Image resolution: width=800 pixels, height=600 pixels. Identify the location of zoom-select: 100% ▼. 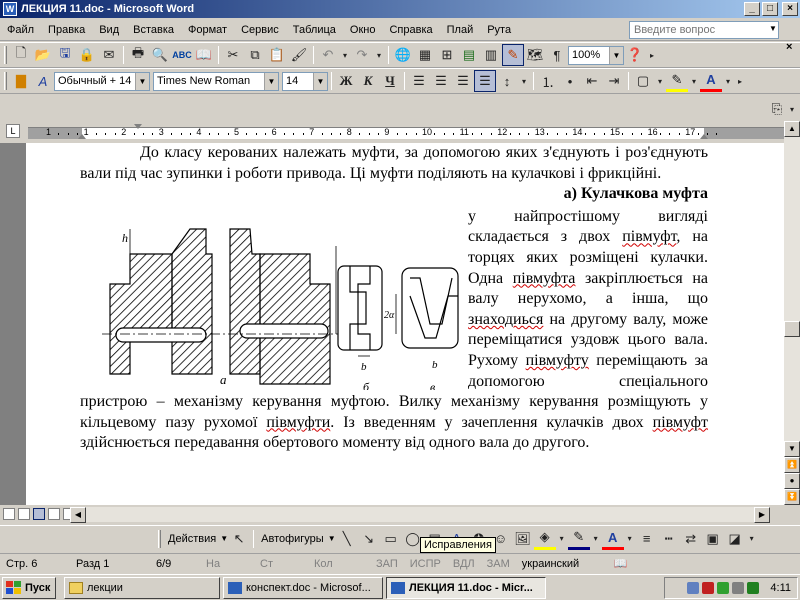
(596, 55).